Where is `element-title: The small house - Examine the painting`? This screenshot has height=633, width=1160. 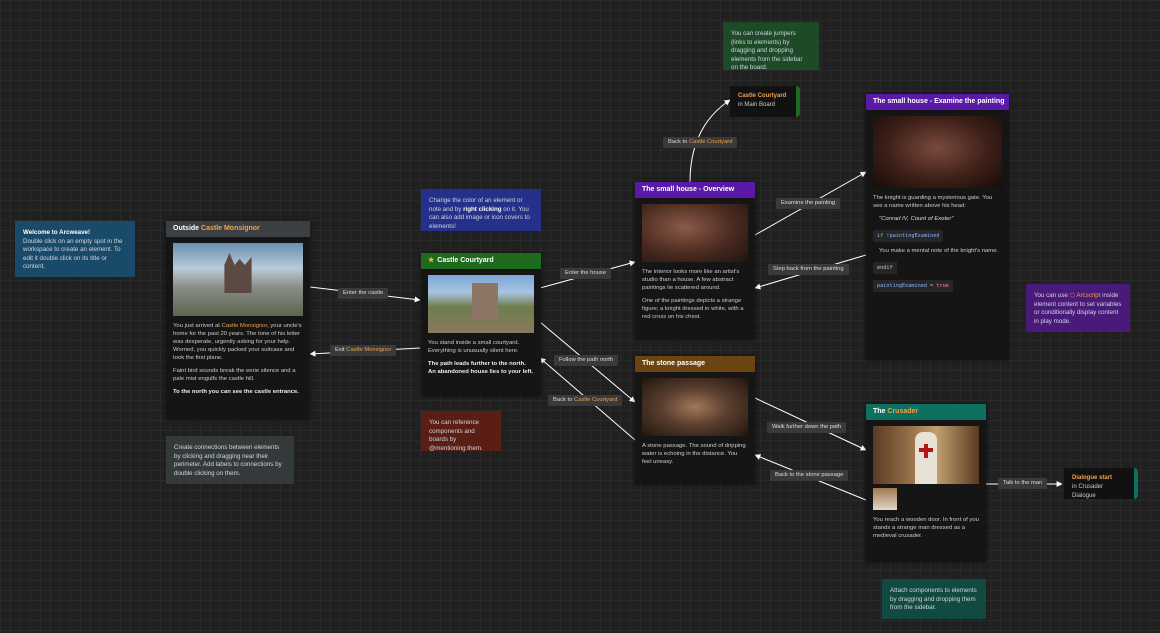
element-title: The small house - Examine the painting is located at coordinates (937, 102).